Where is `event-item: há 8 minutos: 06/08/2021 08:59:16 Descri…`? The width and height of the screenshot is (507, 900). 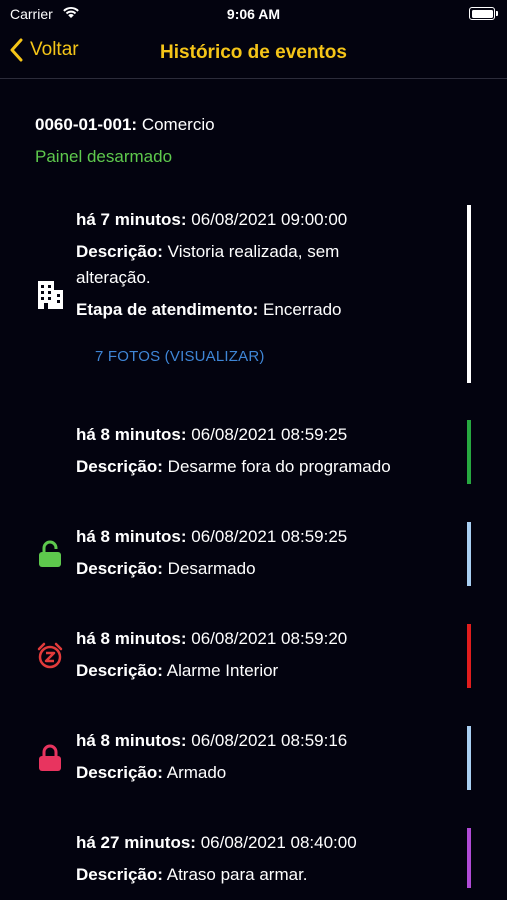 event-item: há 8 minutos: 06/08/2021 08:59:16 Descri… is located at coordinates (253, 759).